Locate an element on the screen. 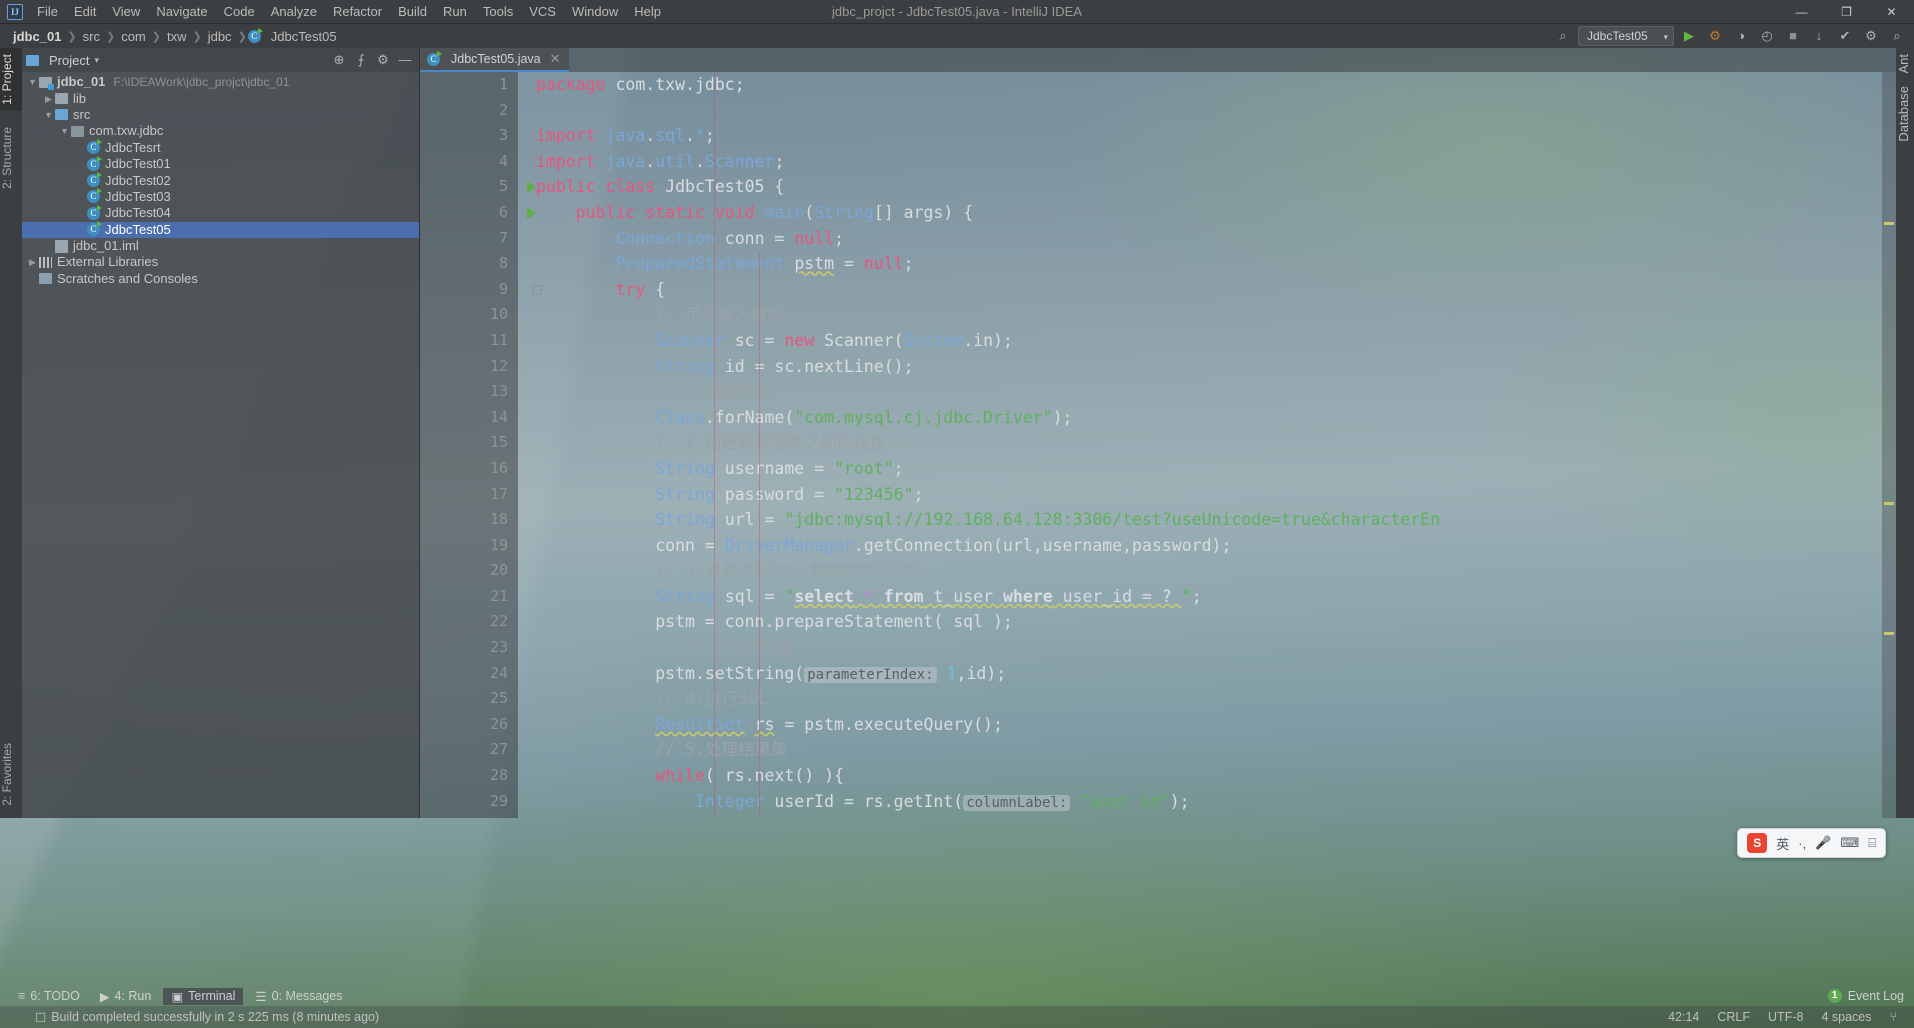  line-number-28: 28 is located at coordinates (469, 776).